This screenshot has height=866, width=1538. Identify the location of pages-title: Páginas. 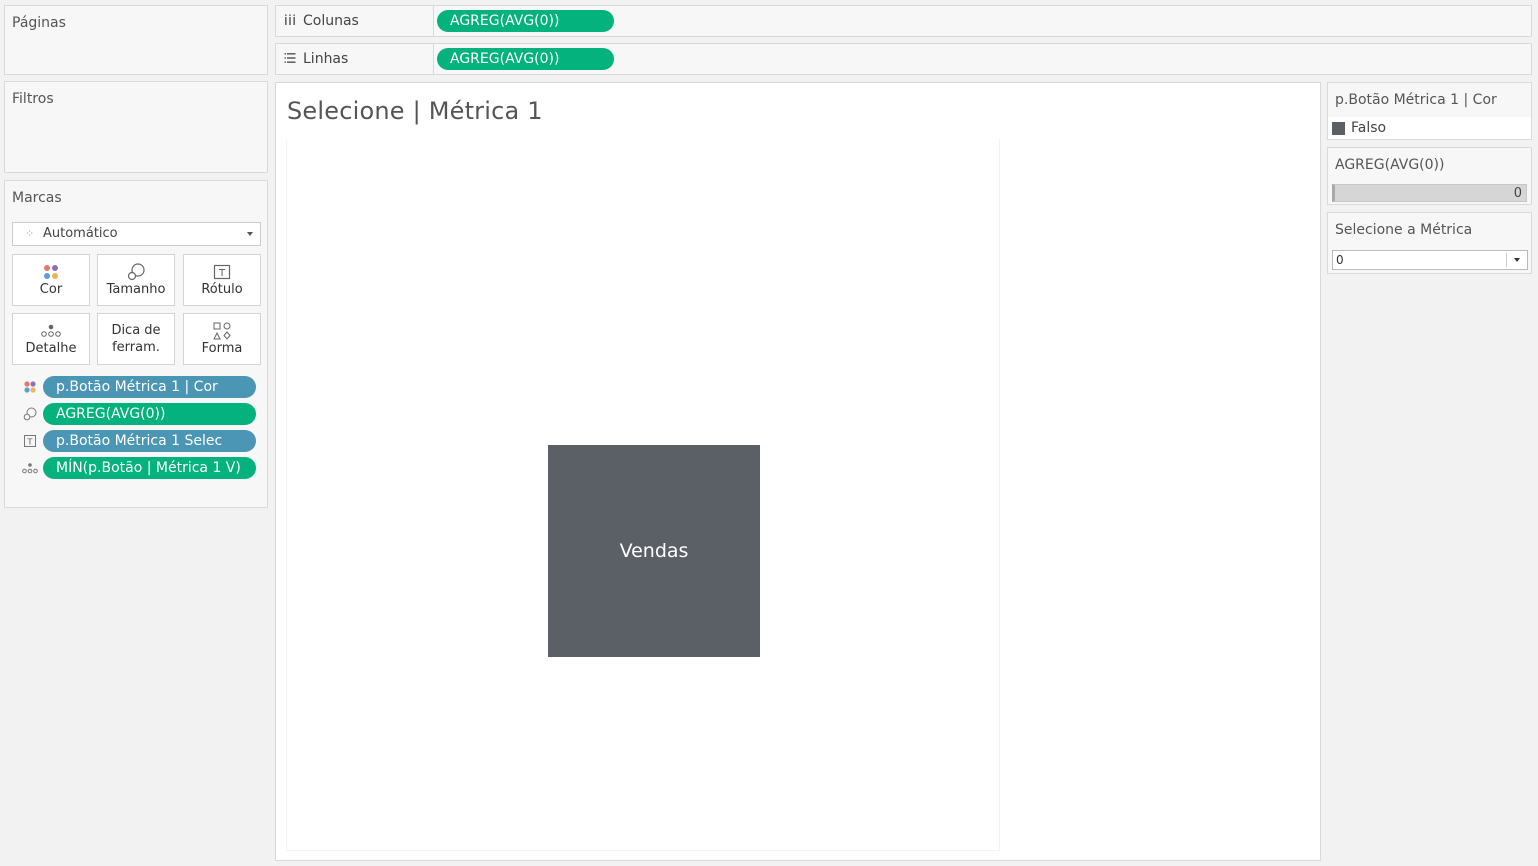
(39, 23).